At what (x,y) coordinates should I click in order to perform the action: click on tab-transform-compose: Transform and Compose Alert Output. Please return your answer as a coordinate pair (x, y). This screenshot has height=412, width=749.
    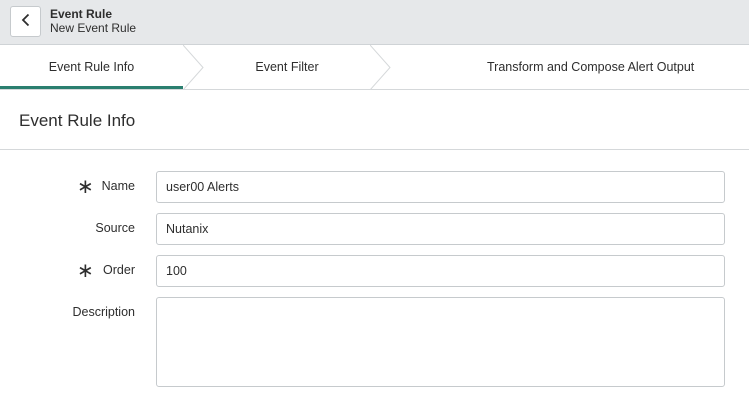
    Looking at the image, I should click on (569, 67).